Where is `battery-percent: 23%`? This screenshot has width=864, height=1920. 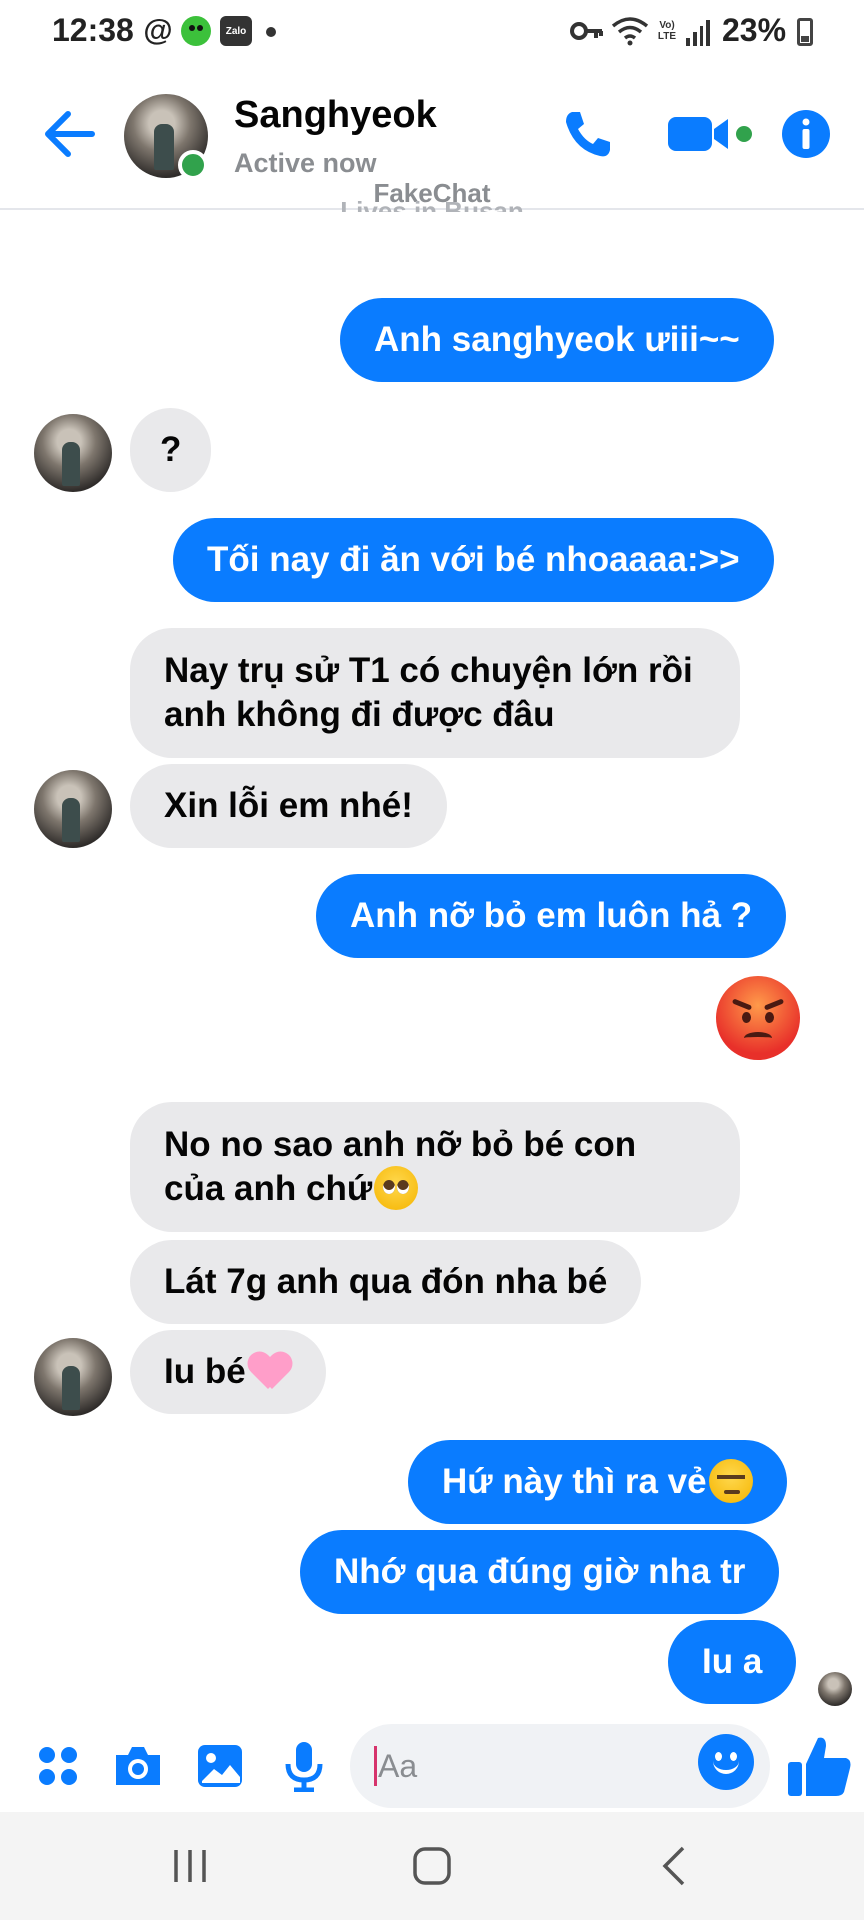 battery-percent: 23% is located at coordinates (754, 30).